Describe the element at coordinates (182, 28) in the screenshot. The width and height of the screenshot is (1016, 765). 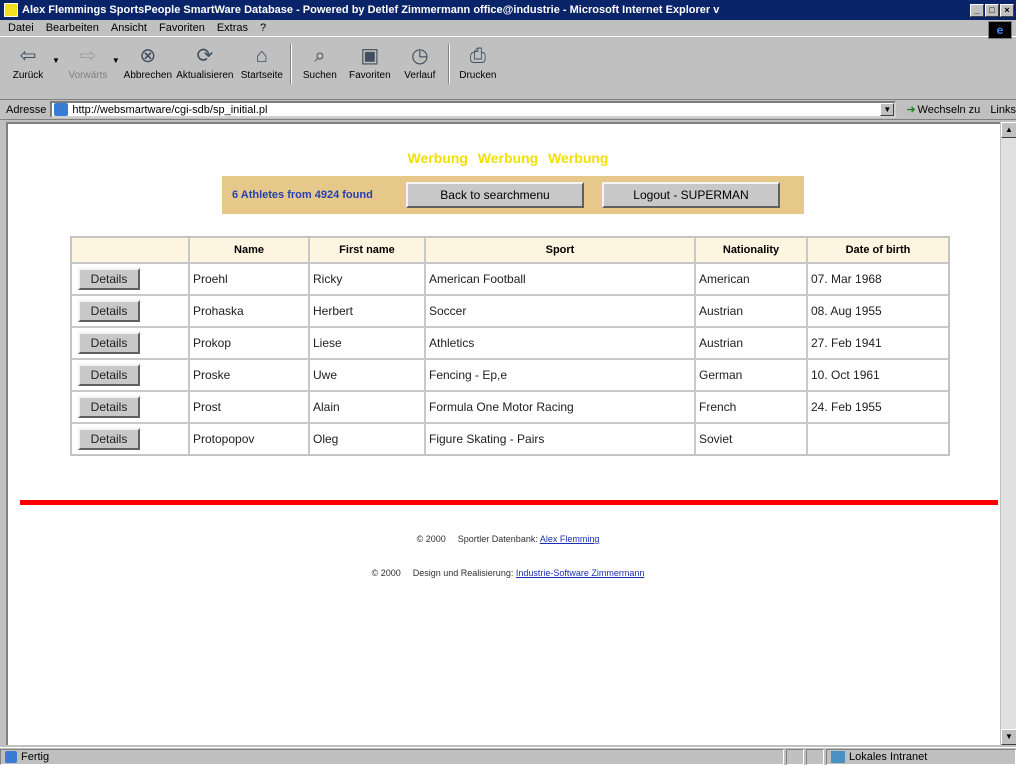
I see `menu-favoriten: Favoriten` at that location.